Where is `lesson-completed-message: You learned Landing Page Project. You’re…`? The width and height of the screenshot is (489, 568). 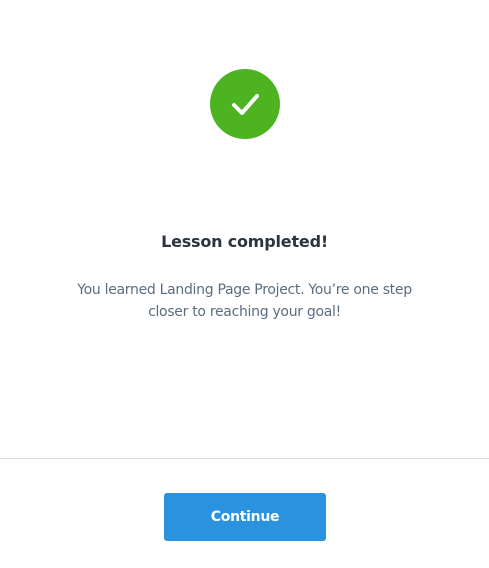 lesson-completed-message: You learned Landing Page Project. You’re… is located at coordinates (244, 301).